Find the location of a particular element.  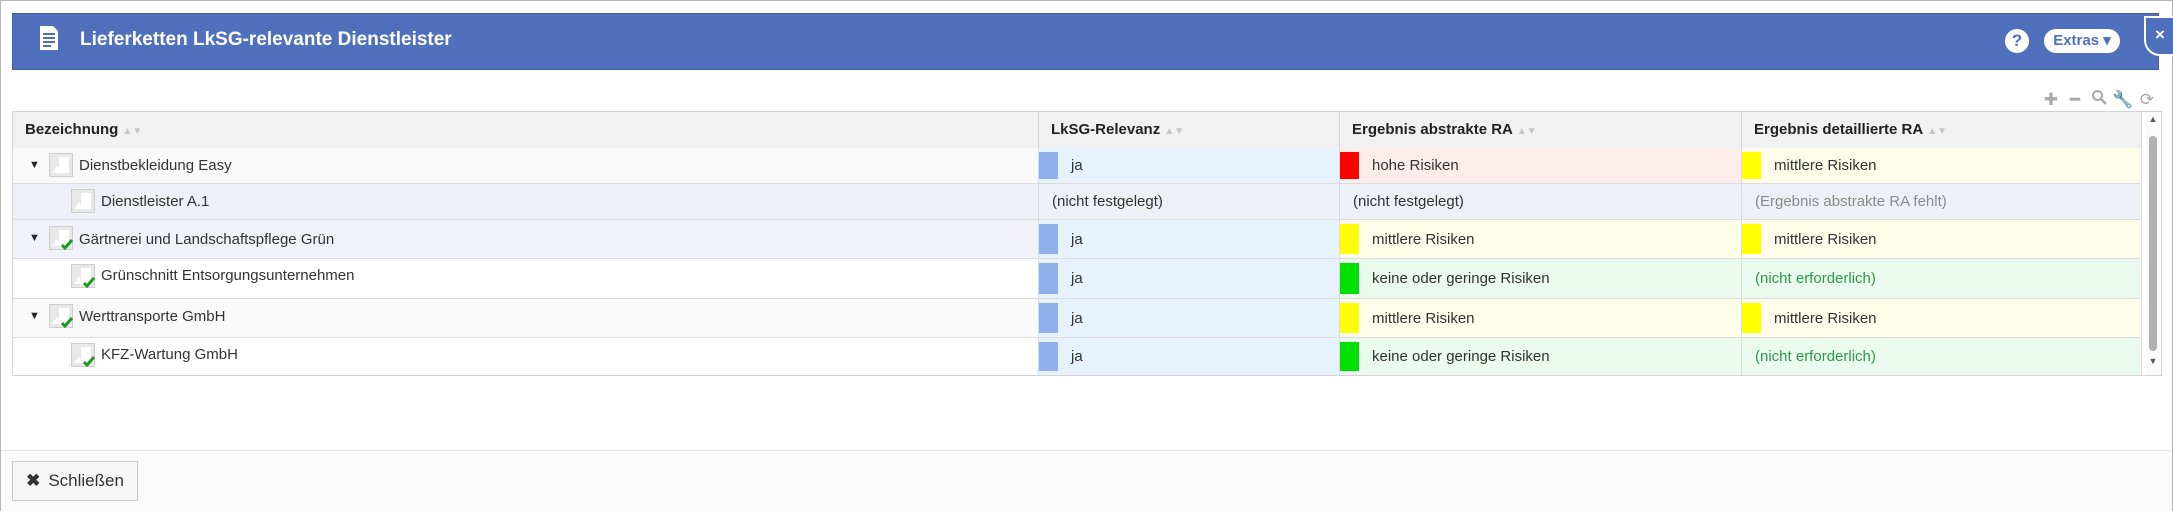

name-cell: ▼ Werttransporte GmbH is located at coordinates (526, 318).